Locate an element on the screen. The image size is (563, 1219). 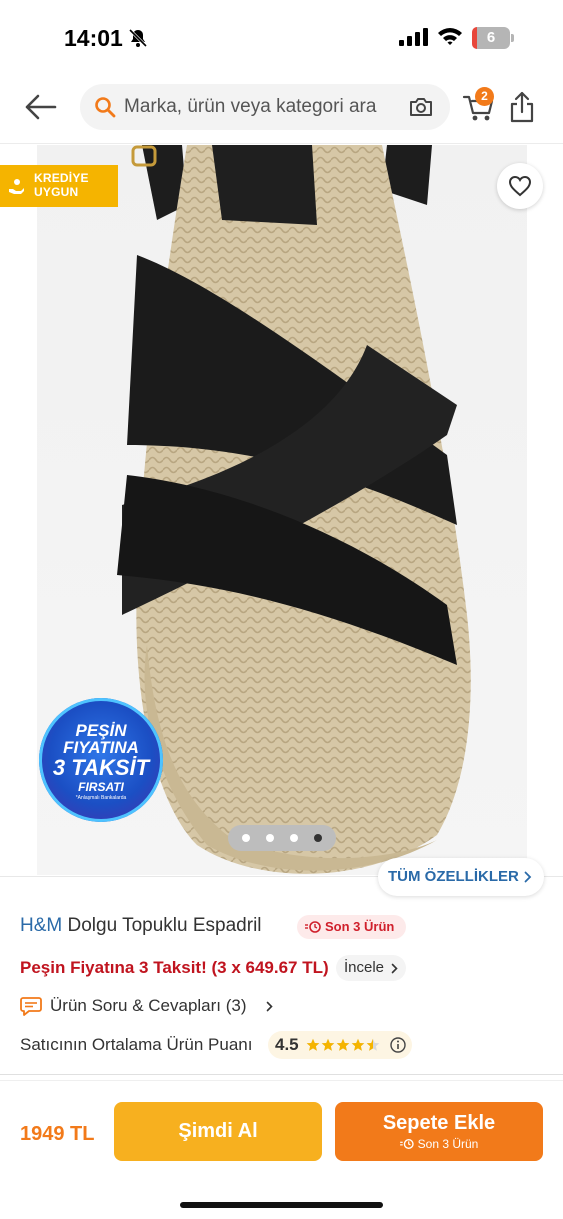
add-to-cart-label: Sepete Ekle is located at coordinates (439, 1123).